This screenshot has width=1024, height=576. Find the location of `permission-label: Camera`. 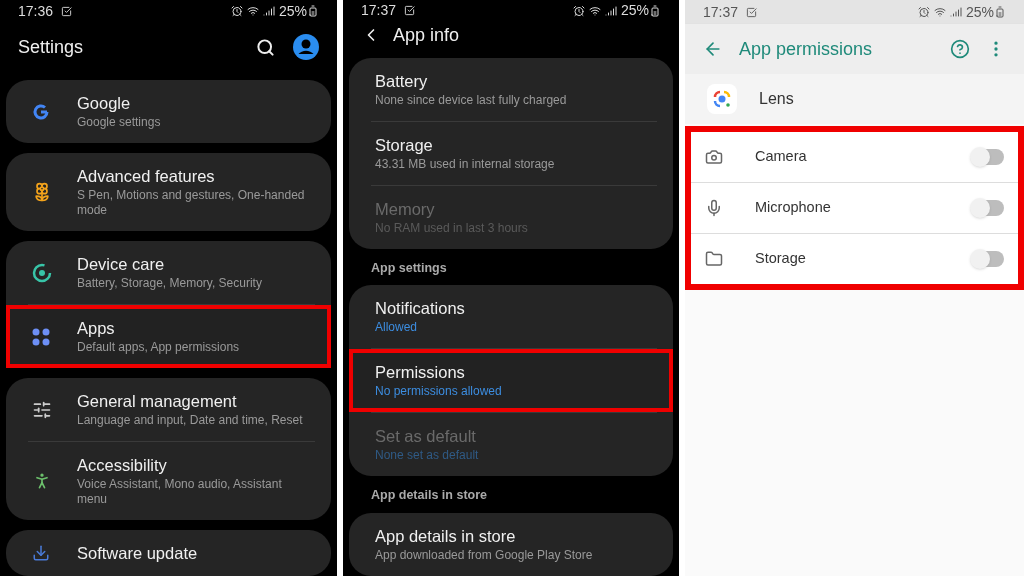

permission-label: Camera is located at coordinates (781, 157).